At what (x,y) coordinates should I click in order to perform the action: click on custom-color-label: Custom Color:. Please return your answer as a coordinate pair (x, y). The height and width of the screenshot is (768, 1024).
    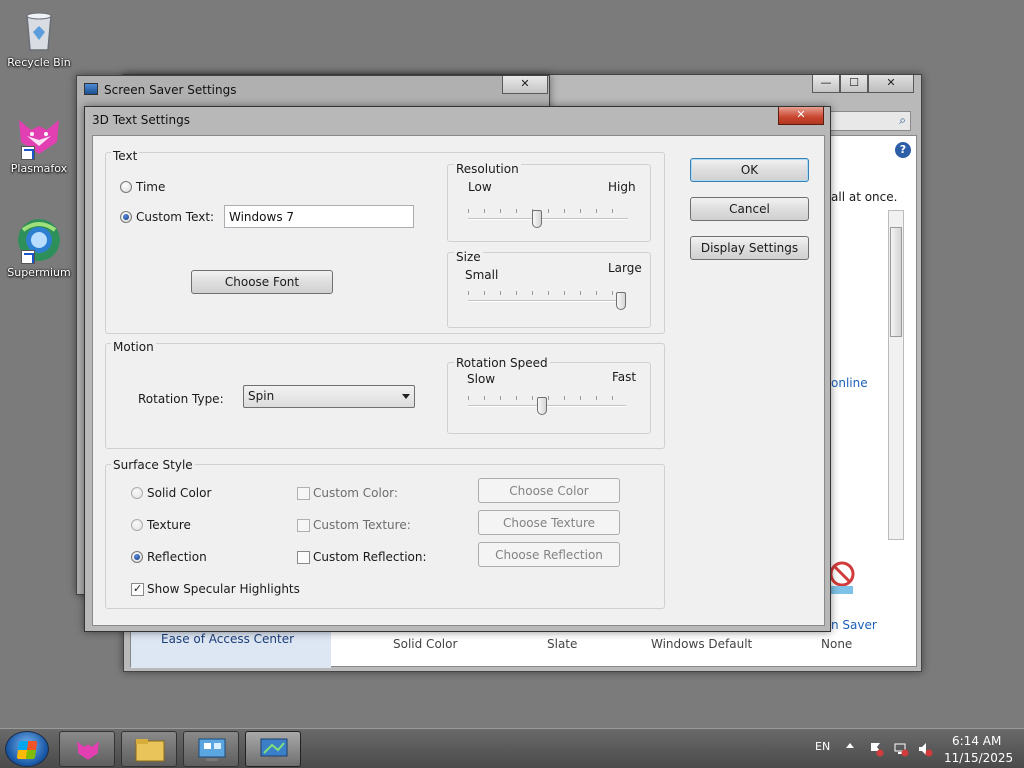
    Looking at the image, I should click on (355, 493).